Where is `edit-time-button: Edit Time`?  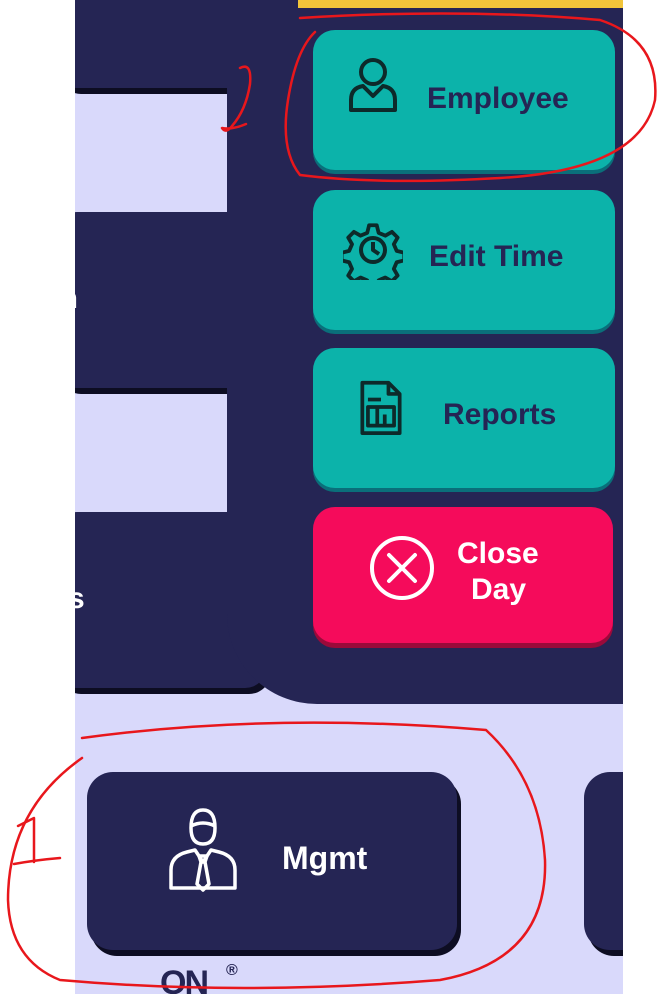
edit-time-button: Edit Time is located at coordinates (464, 260).